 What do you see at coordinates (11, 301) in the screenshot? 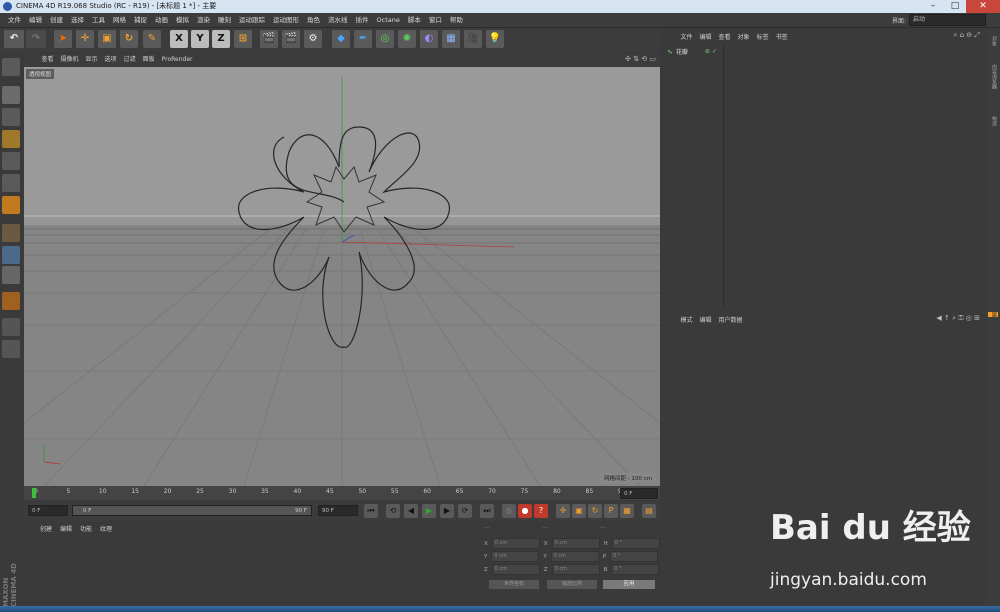
I see `sculpt-icon` at bounding box center [11, 301].